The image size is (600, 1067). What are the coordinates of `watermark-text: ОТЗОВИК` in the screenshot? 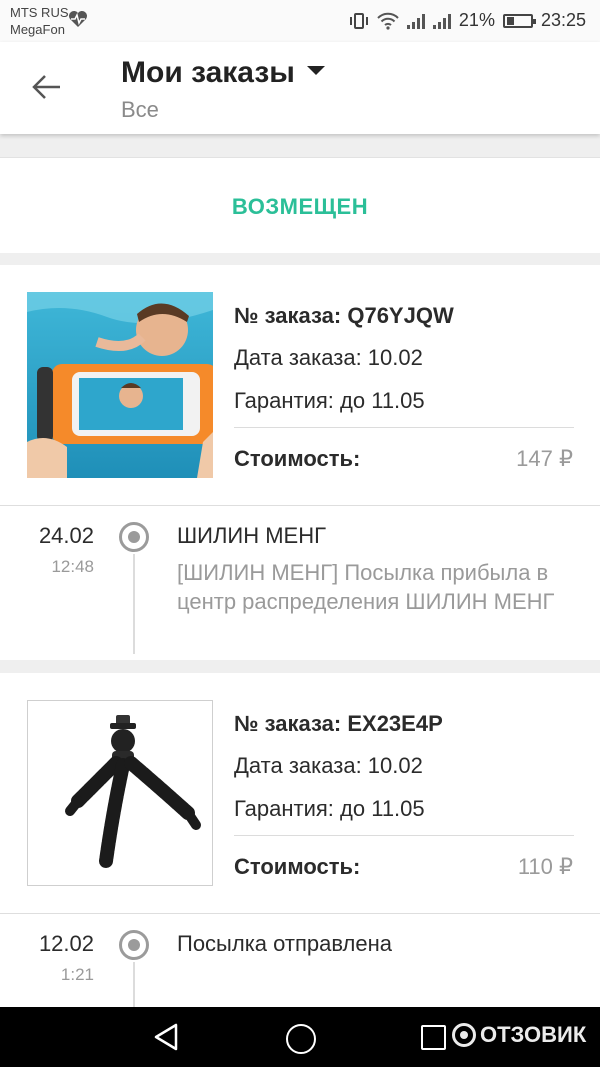 It's located at (533, 1034).